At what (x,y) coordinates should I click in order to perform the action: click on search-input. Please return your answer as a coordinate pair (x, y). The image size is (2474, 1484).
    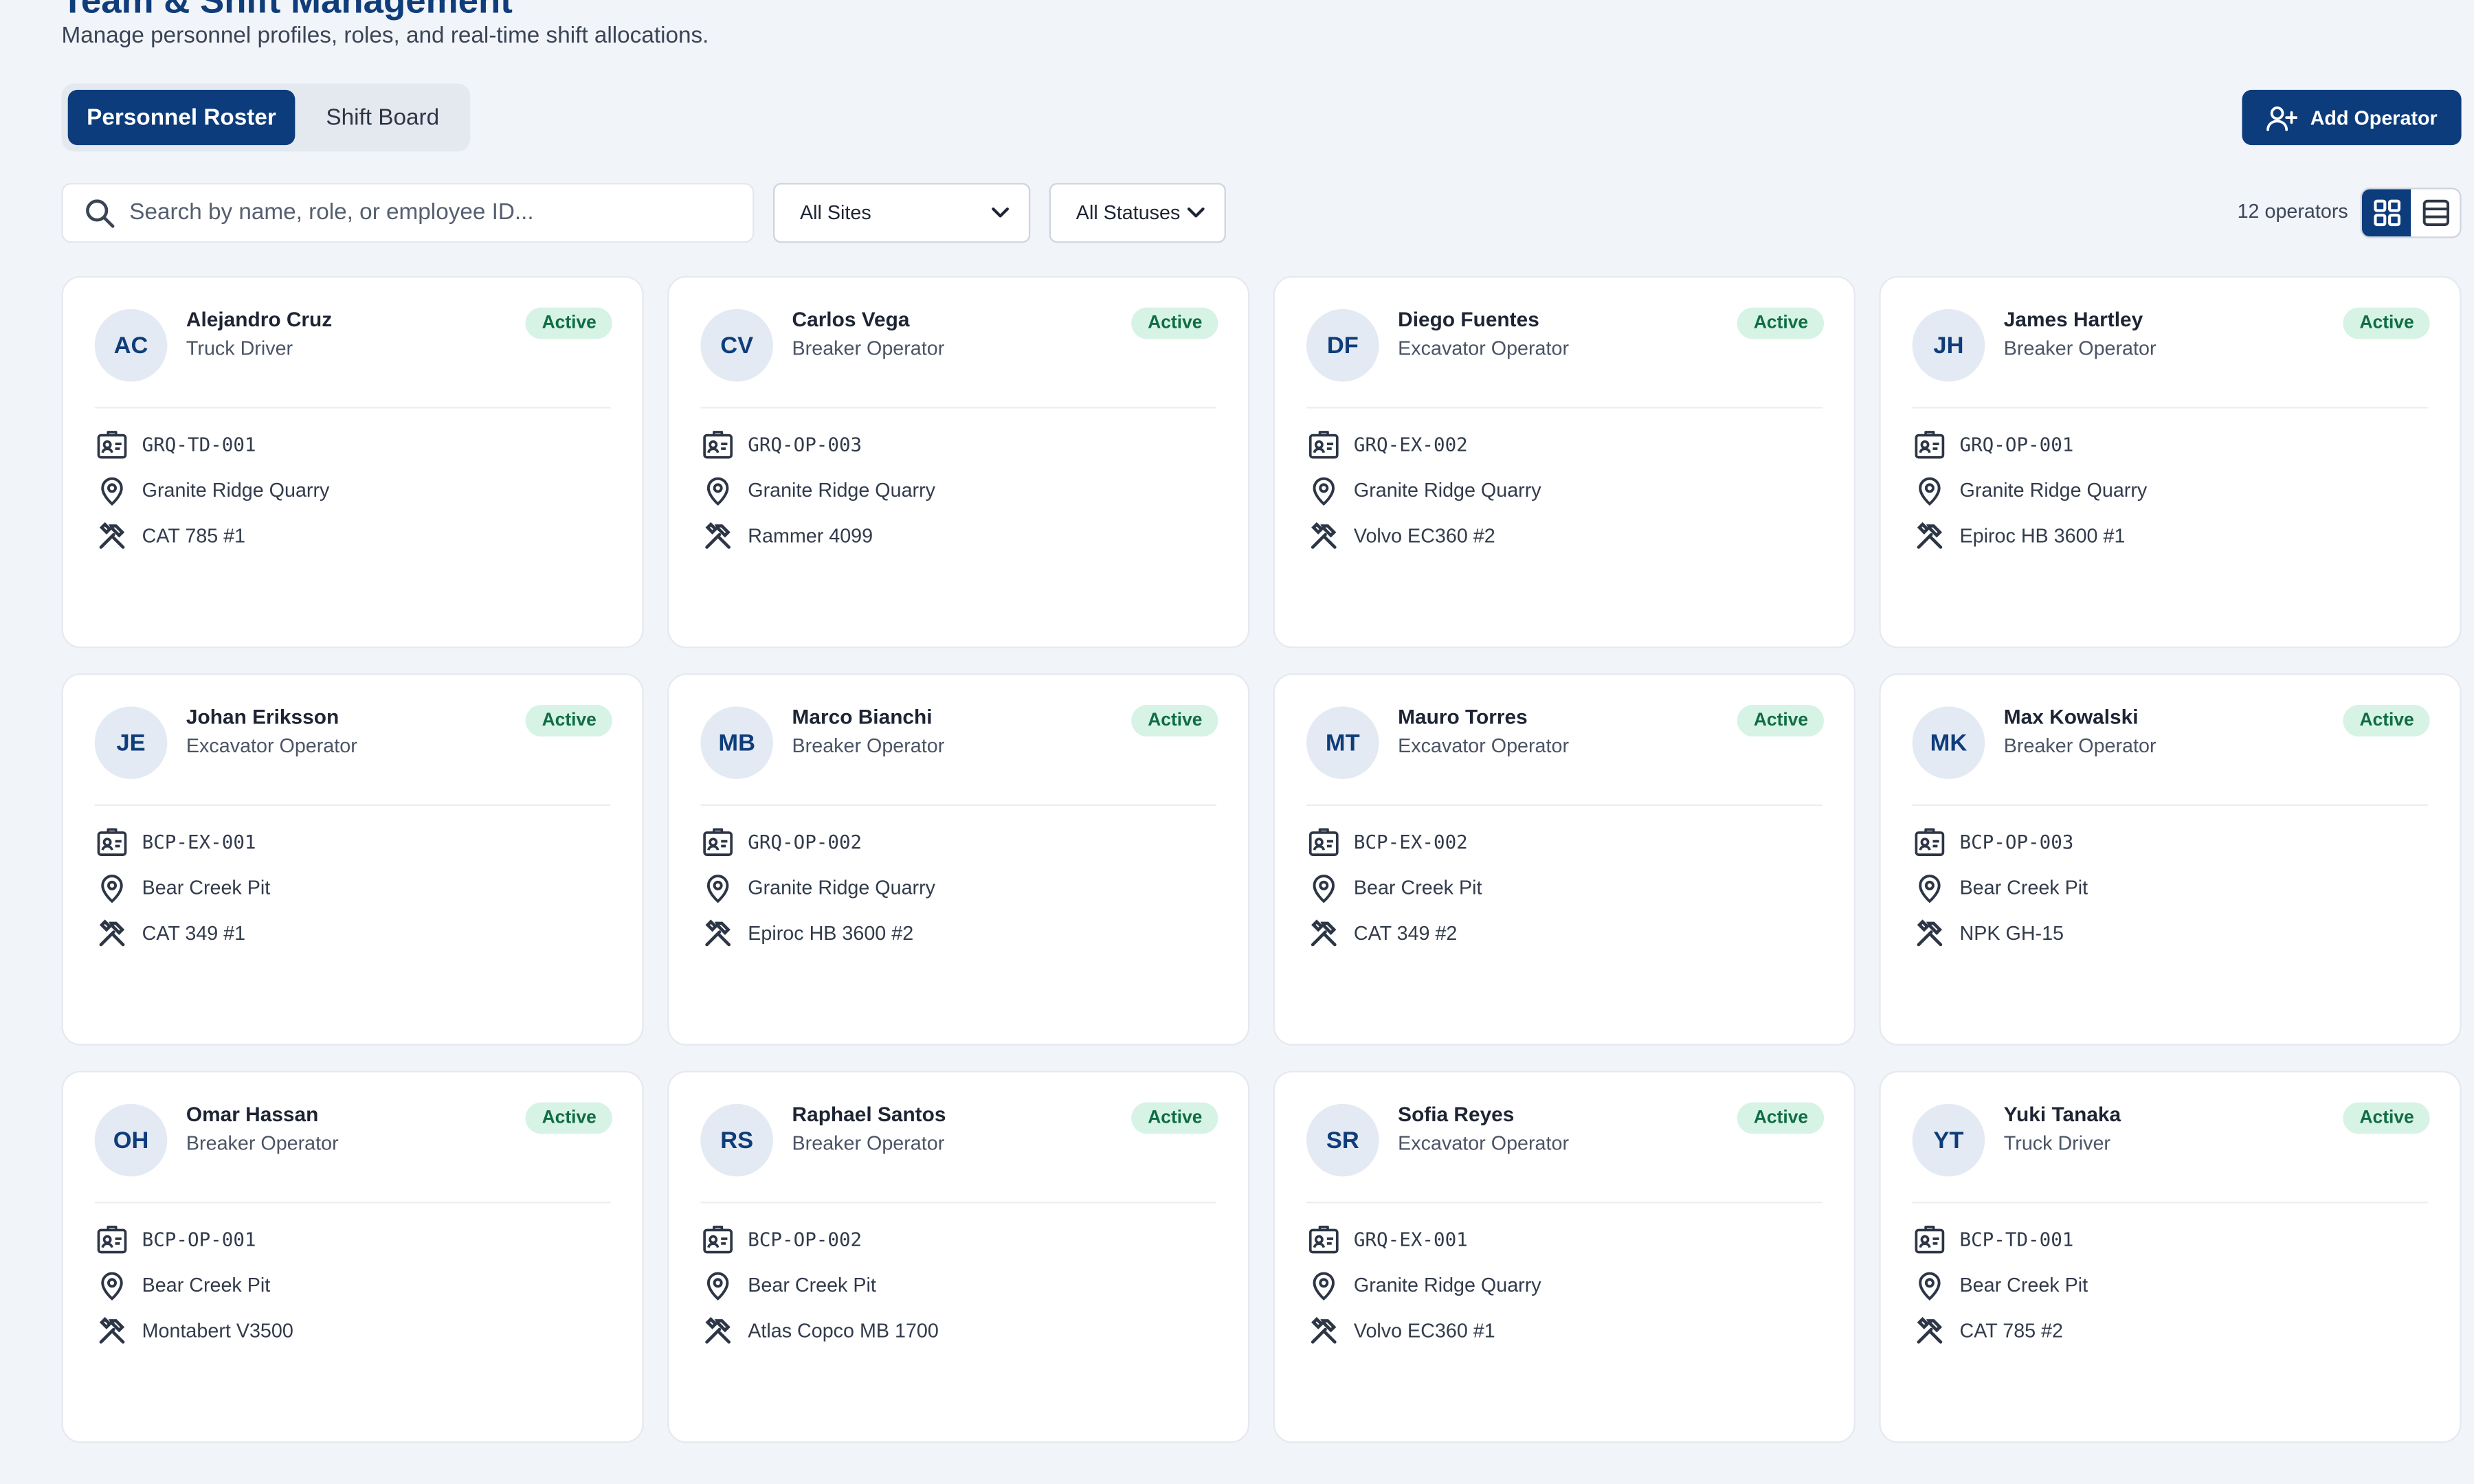
    Looking at the image, I should click on (429, 213).